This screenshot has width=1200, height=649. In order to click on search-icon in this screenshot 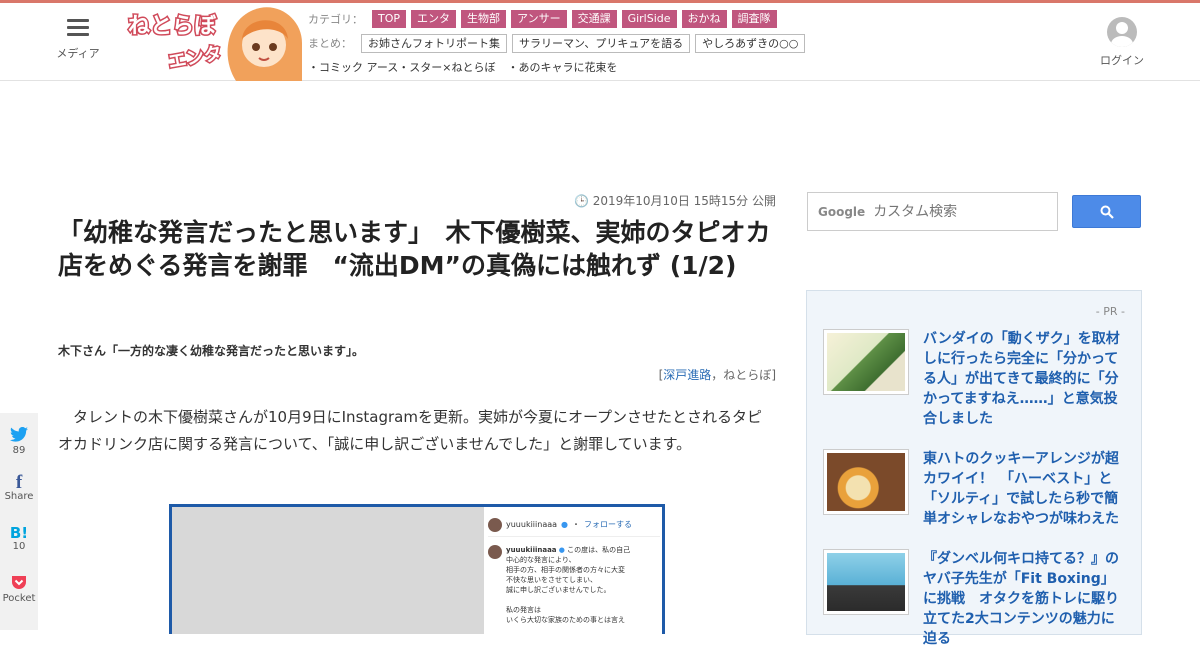, I will do `click(1107, 212)`.